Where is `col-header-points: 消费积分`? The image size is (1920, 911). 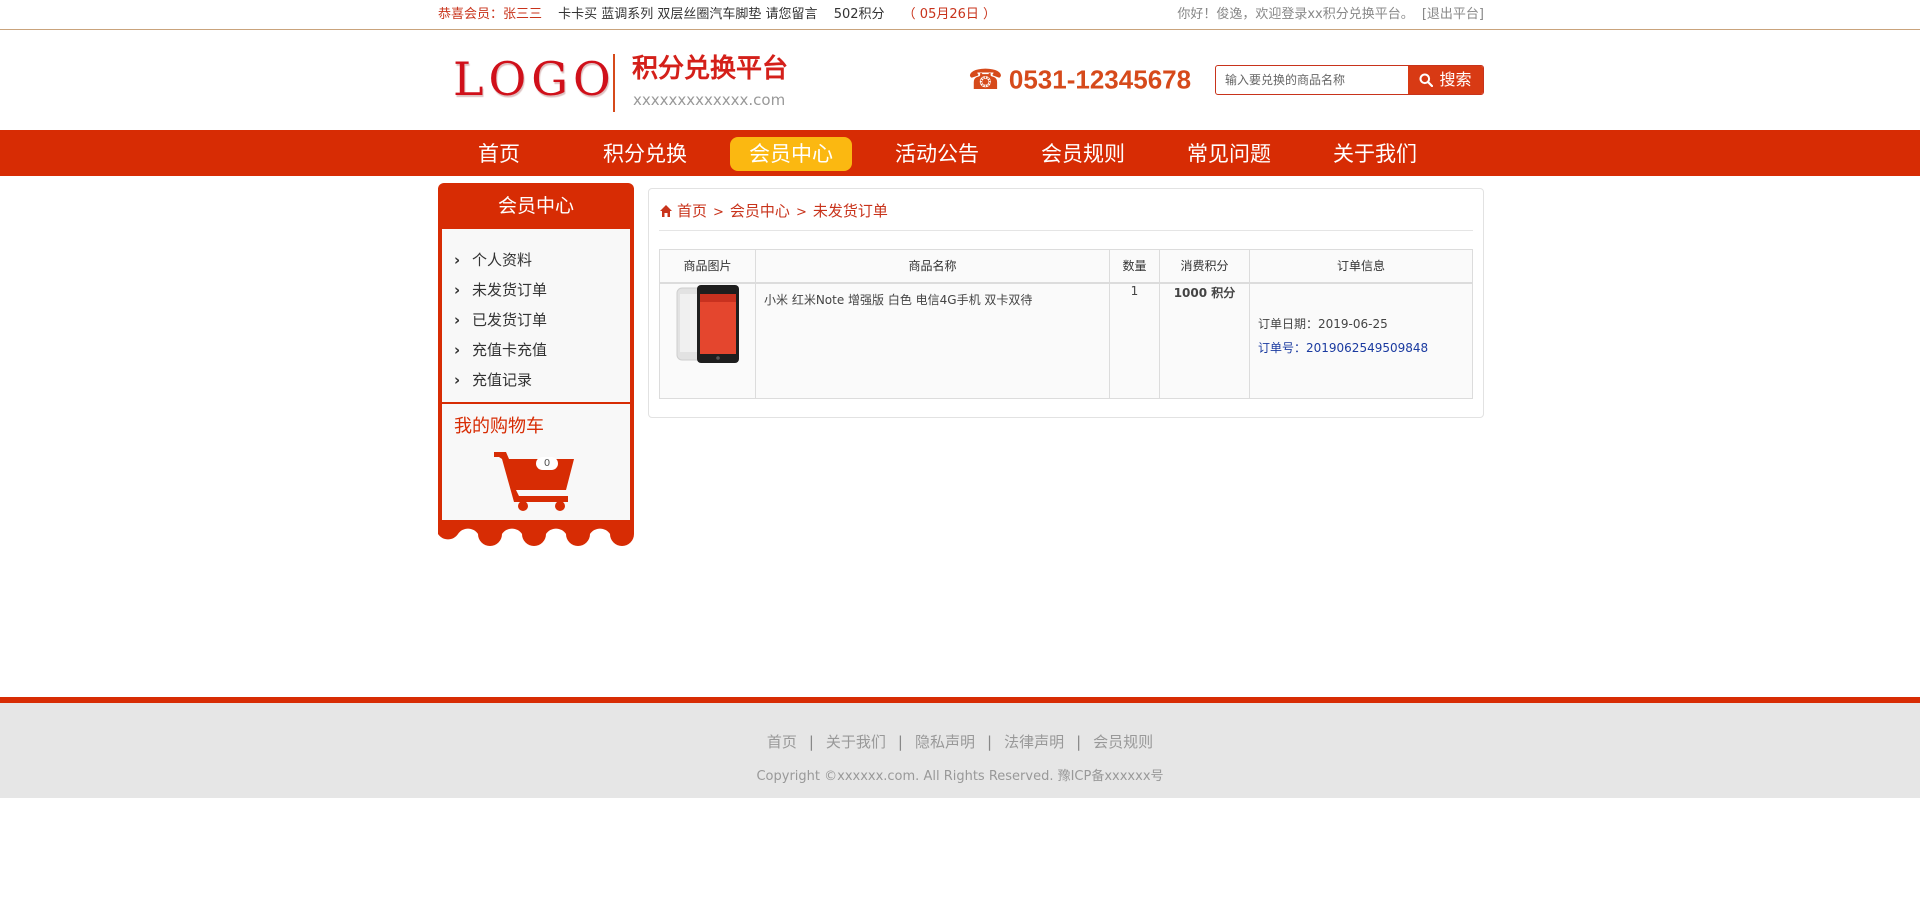
col-header-points: 消费积分 is located at coordinates (1204, 266).